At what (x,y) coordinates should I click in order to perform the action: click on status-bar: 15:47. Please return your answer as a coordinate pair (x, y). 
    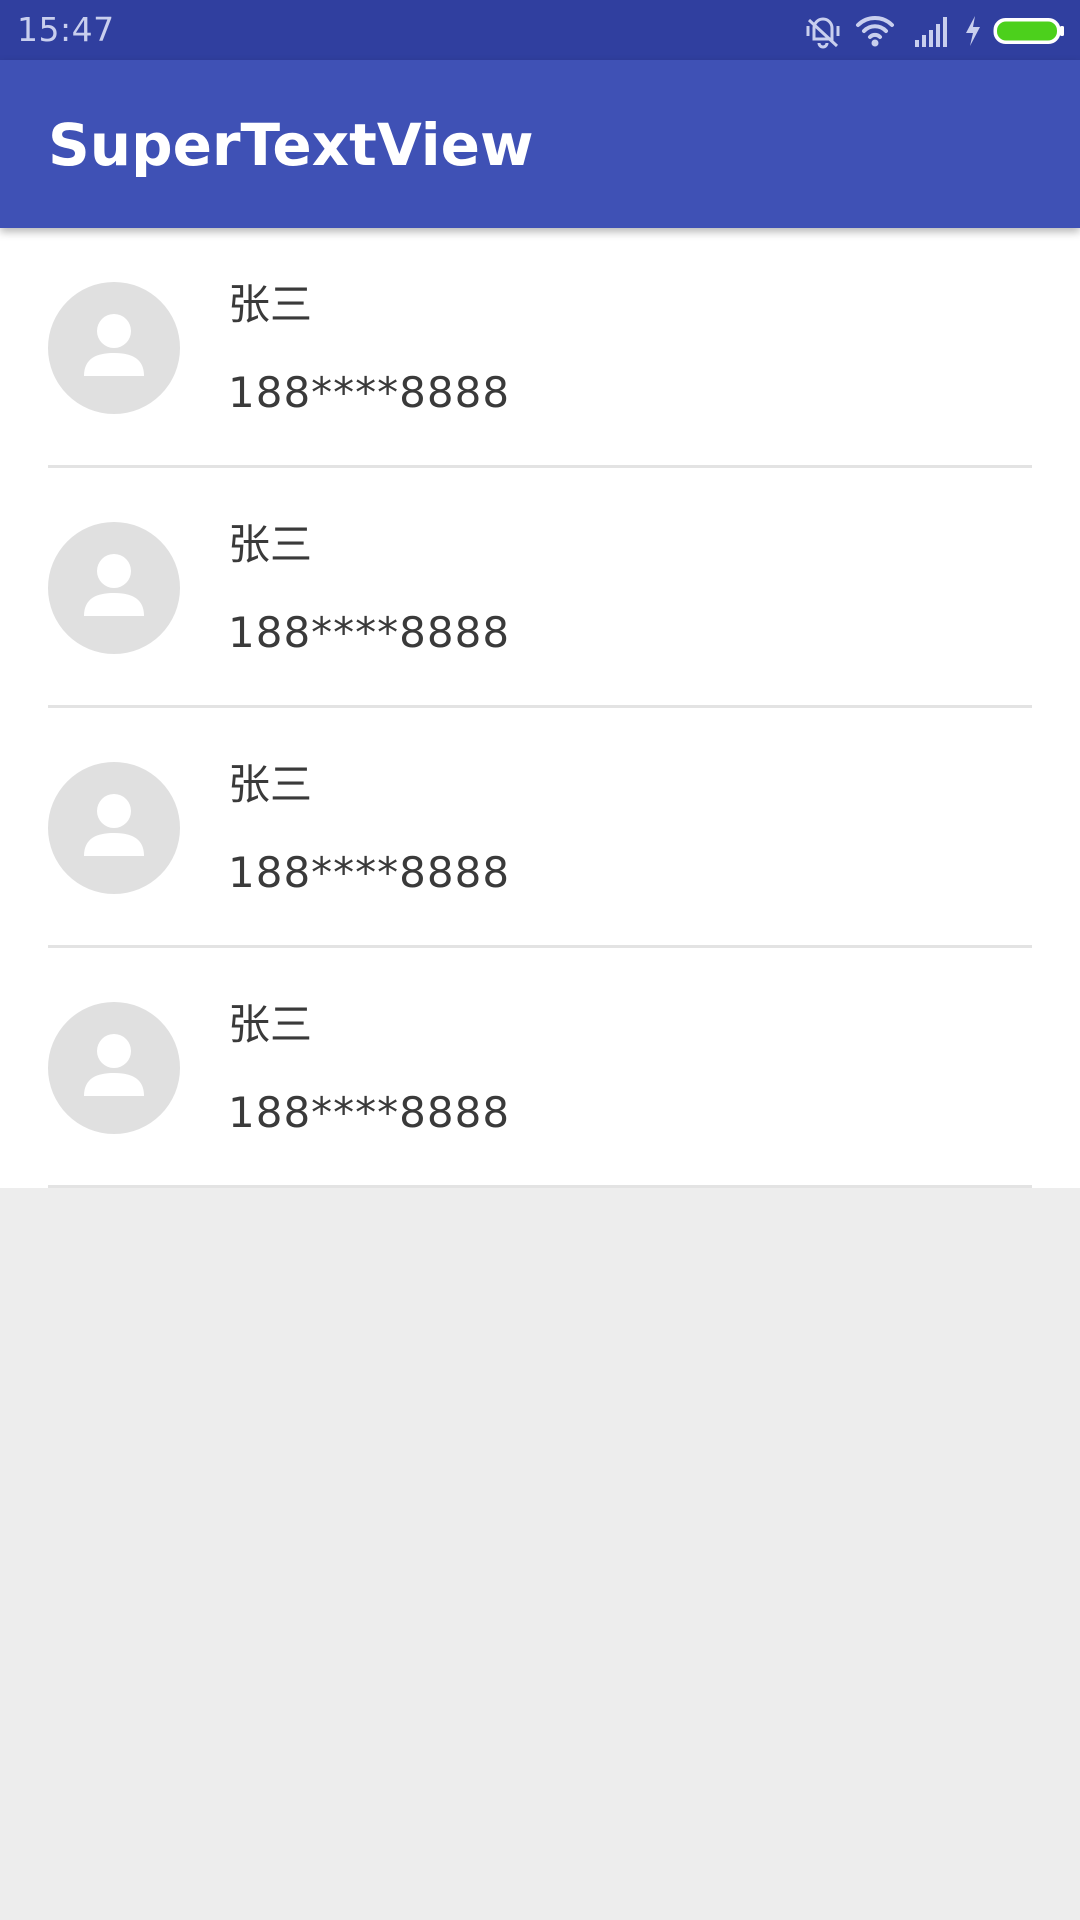
    Looking at the image, I should click on (540, 30).